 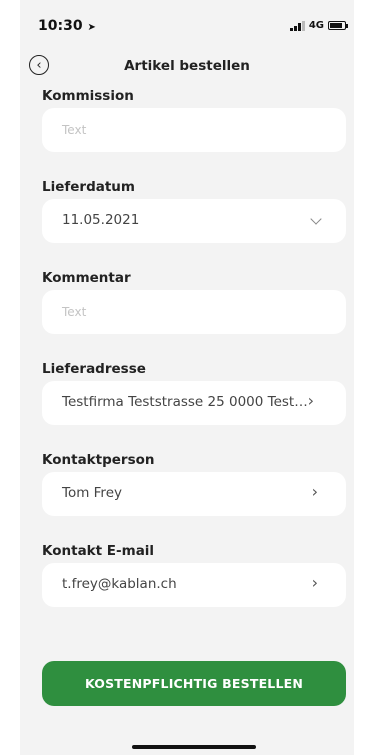 I want to click on signal-icon, so click(x=297, y=25).